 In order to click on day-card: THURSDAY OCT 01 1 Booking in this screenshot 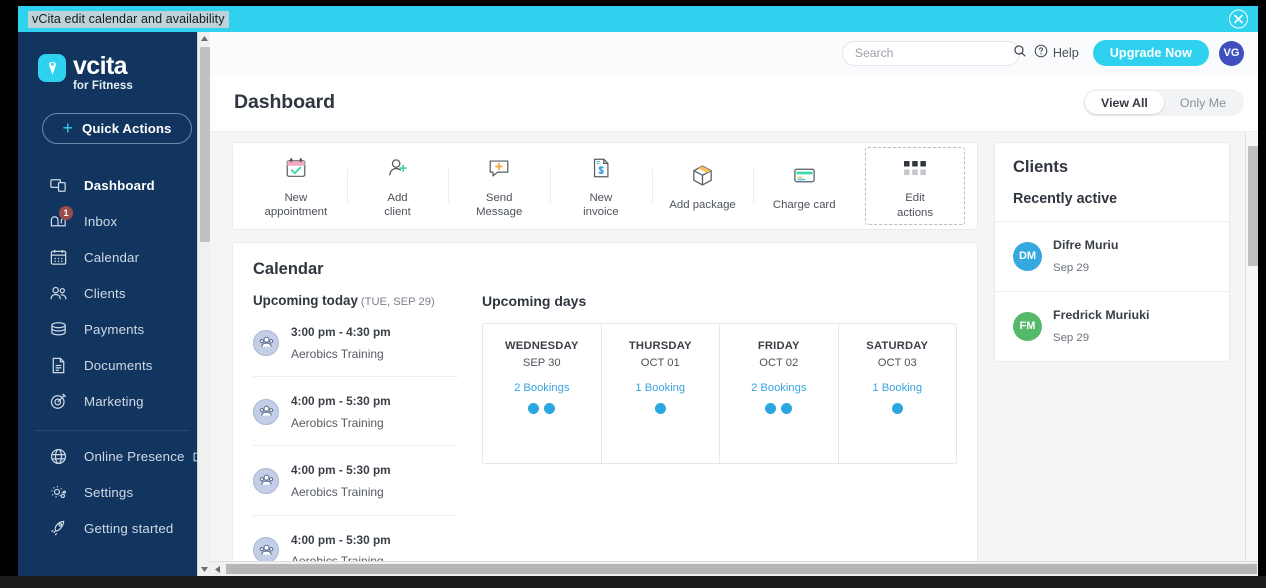, I will do `click(661, 393)`.